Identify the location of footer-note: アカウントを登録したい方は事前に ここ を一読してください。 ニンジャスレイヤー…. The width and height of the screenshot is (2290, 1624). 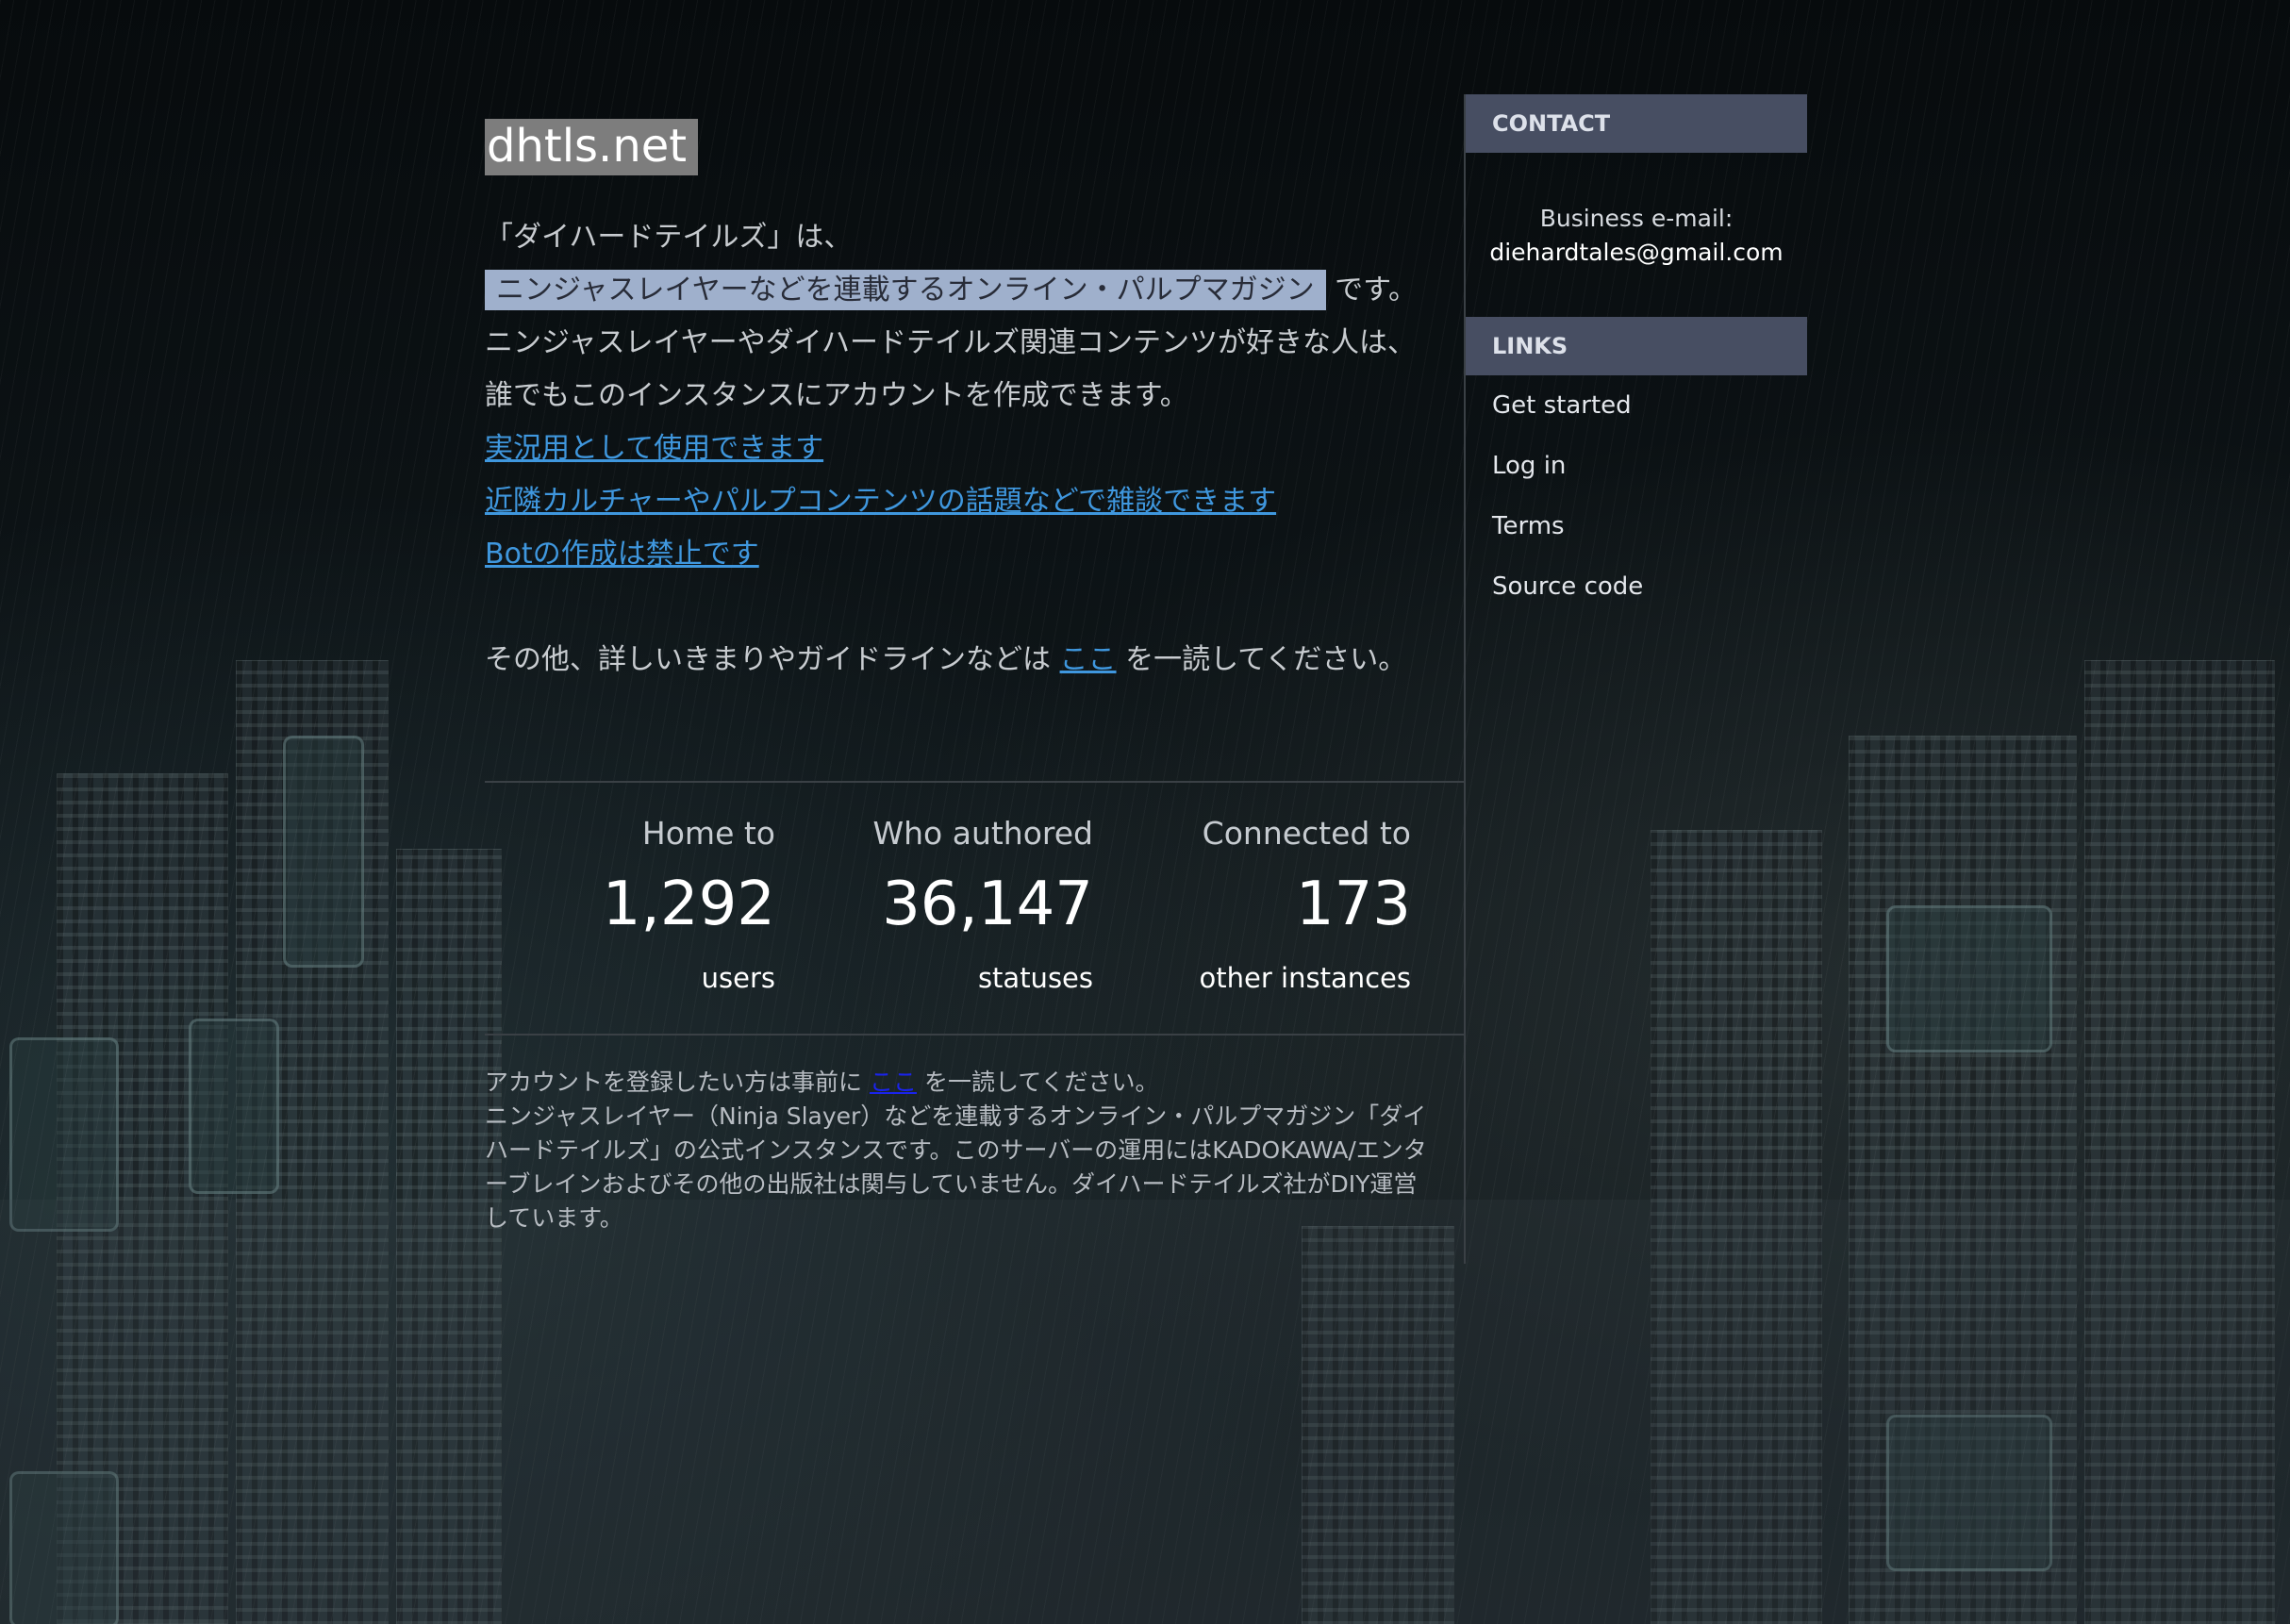
(961, 1150).